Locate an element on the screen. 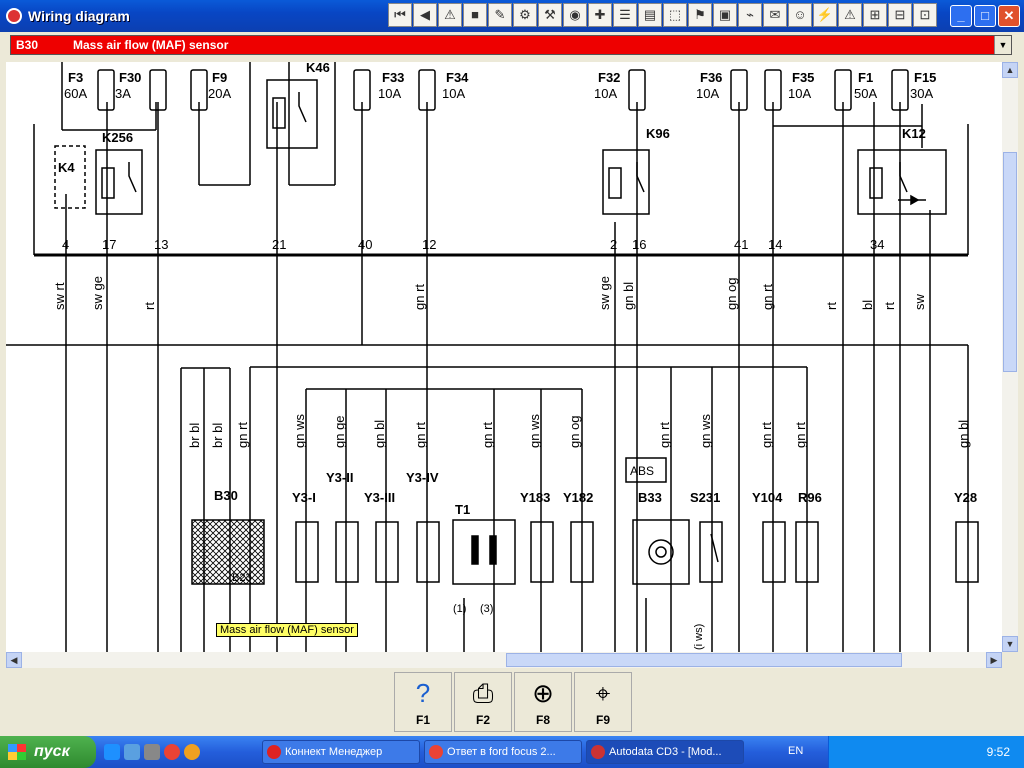 The height and width of the screenshot is (768, 1024). wire-color-label: sw rt is located at coordinates (59, 296).